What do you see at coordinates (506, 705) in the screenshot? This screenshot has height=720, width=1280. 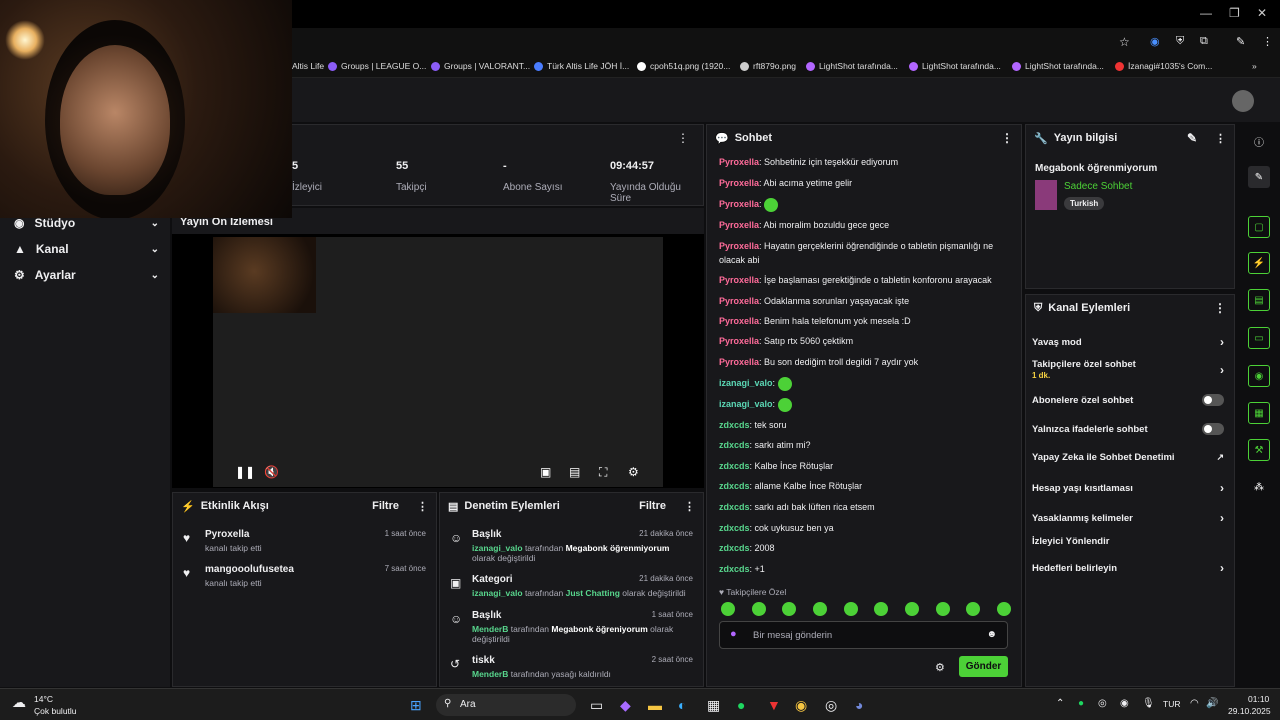 I see `taskbar-search: ⚲ Ara` at bounding box center [506, 705].